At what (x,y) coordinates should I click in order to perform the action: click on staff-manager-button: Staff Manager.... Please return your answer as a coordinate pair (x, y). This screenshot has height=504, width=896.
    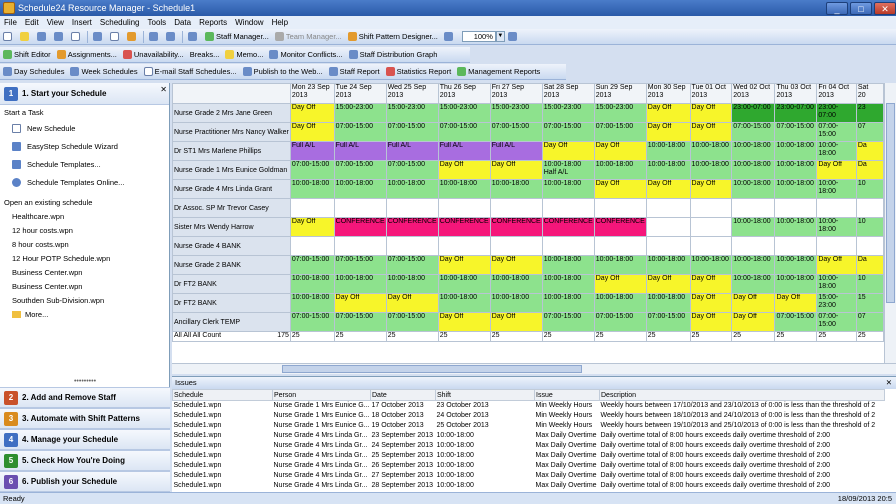
    Looking at the image, I should click on (237, 37).